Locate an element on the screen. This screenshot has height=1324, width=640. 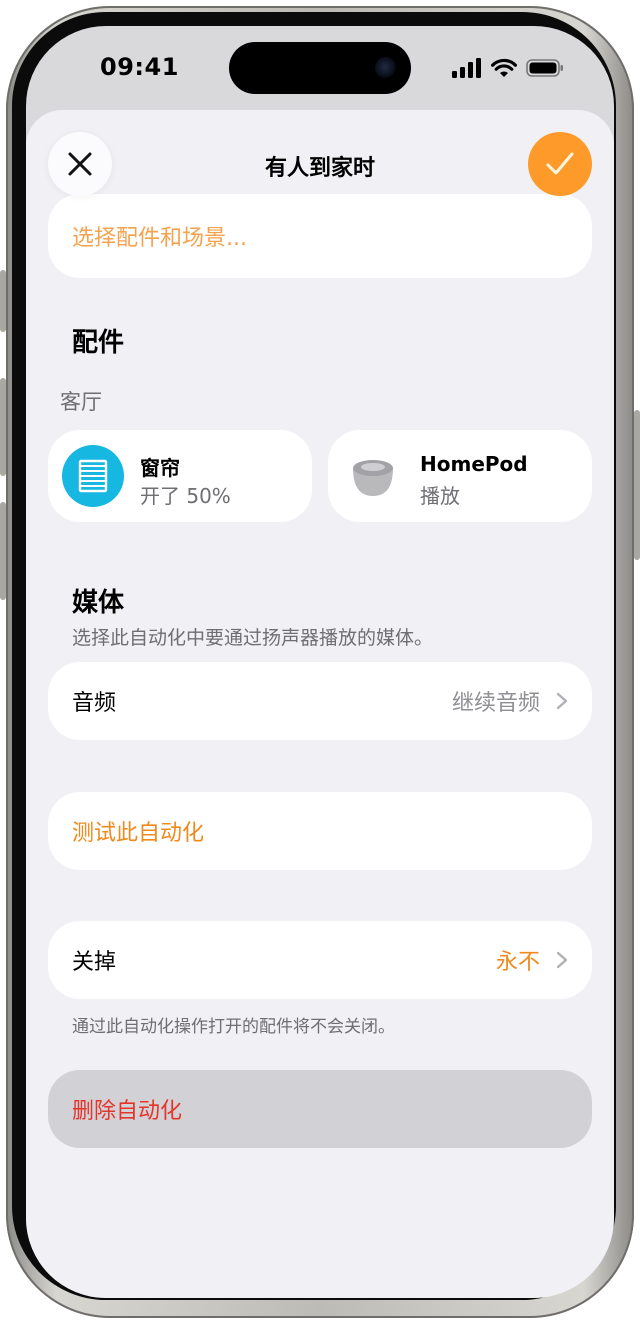
audio-value: 继续音频 is located at coordinates (495, 703).